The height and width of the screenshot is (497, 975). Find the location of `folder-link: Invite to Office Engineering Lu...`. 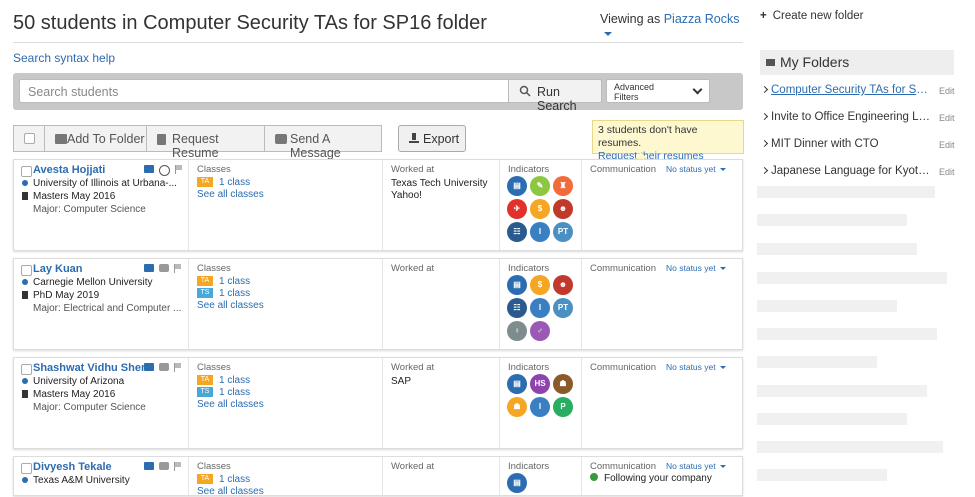

folder-link: Invite to Office Engineering Lu... is located at coordinates (851, 117).